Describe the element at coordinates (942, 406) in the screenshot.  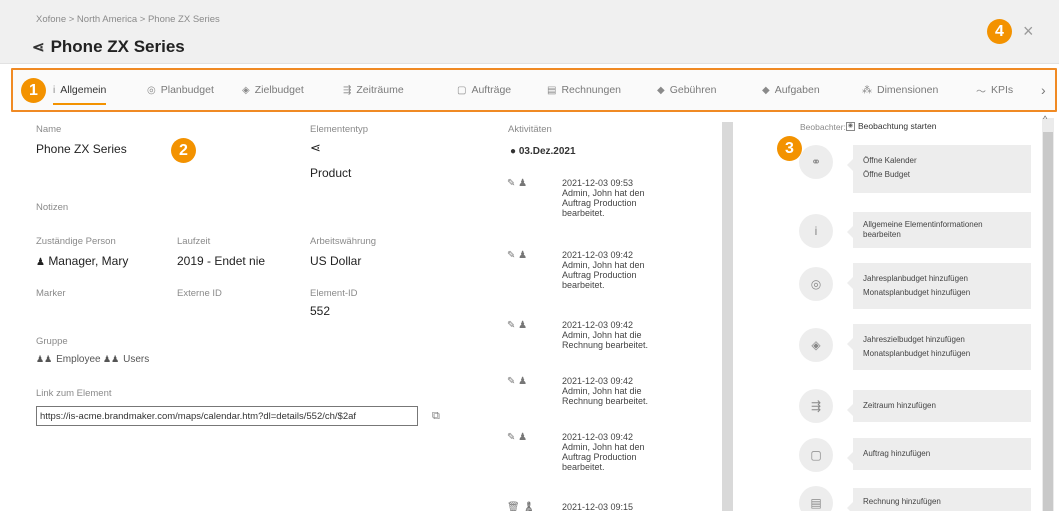
I see `quick-action-link: Zeitraum hinzufügen` at that location.